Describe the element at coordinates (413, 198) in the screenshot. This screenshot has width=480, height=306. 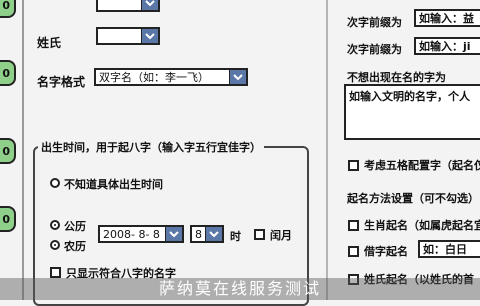
I see `settings-label: 起名方法设置（可不勾选）` at that location.